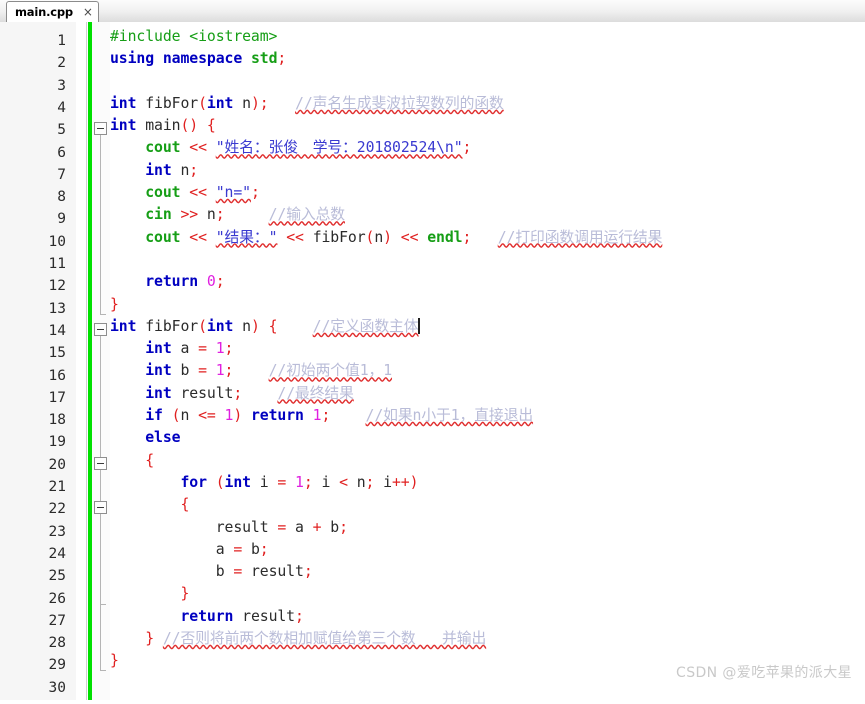 The width and height of the screenshot is (865, 704). What do you see at coordinates (315, 393) in the screenshot?
I see `code-comment: //最终结果` at bounding box center [315, 393].